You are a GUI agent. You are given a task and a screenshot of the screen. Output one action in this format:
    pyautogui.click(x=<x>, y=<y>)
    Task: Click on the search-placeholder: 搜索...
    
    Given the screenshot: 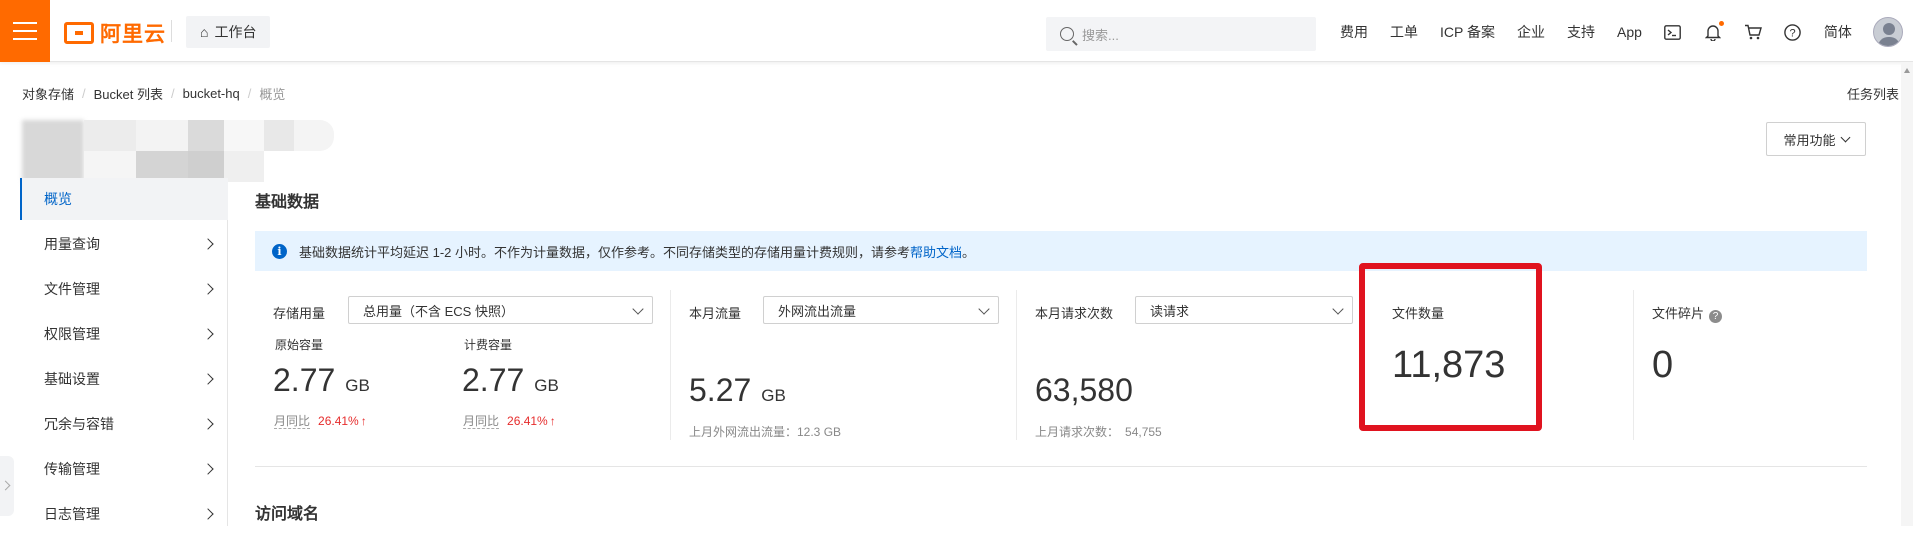 What is the action you would take?
    pyautogui.click(x=1100, y=35)
    